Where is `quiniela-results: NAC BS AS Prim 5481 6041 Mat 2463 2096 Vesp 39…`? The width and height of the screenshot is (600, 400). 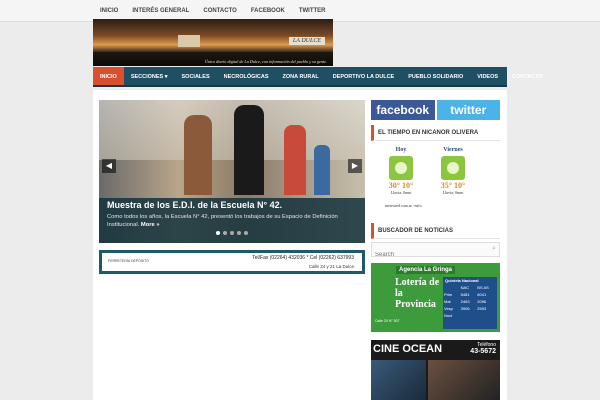
quiniela-results: NAC BS AS Prim 5481 6041 Mat 2463 2096 Vesp 39… is located at coordinates (470, 301).